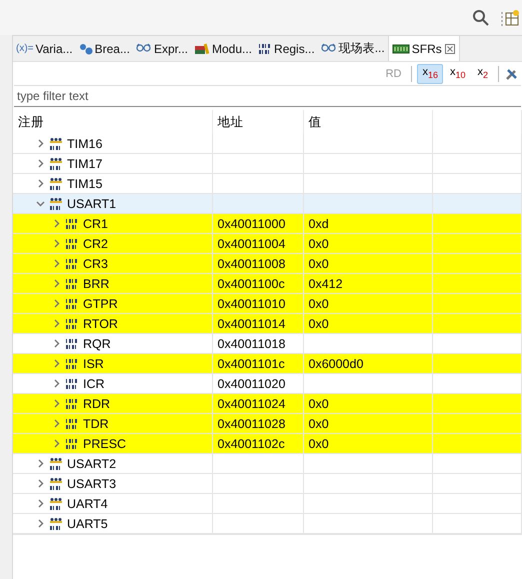  I want to click on value-cell: 0xd, so click(318, 223).